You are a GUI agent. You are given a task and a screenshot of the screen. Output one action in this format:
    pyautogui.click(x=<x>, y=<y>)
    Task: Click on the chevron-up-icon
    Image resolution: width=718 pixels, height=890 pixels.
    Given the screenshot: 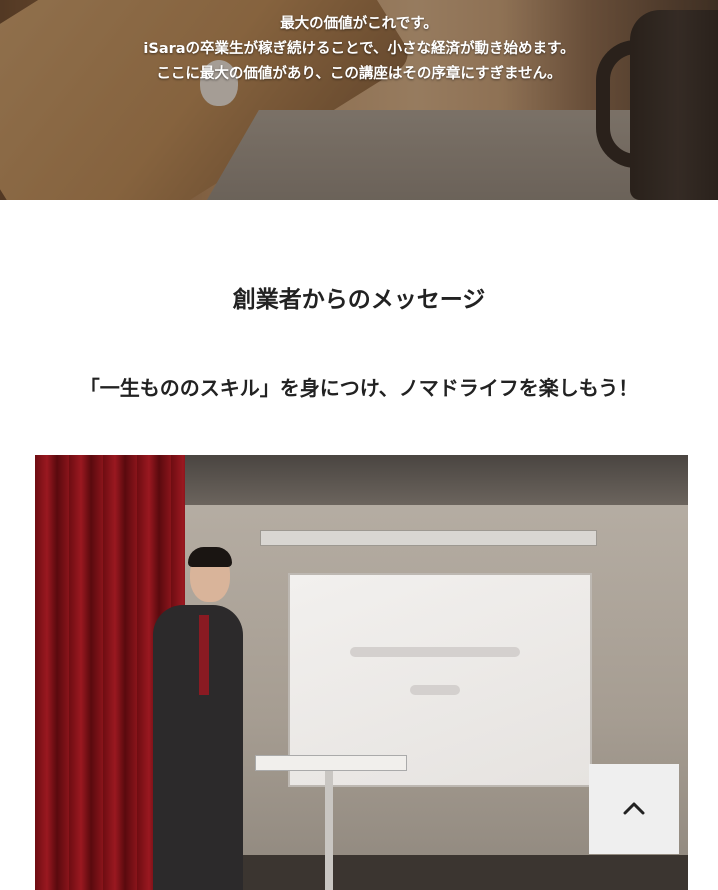 What is the action you would take?
    pyautogui.click(x=634, y=808)
    